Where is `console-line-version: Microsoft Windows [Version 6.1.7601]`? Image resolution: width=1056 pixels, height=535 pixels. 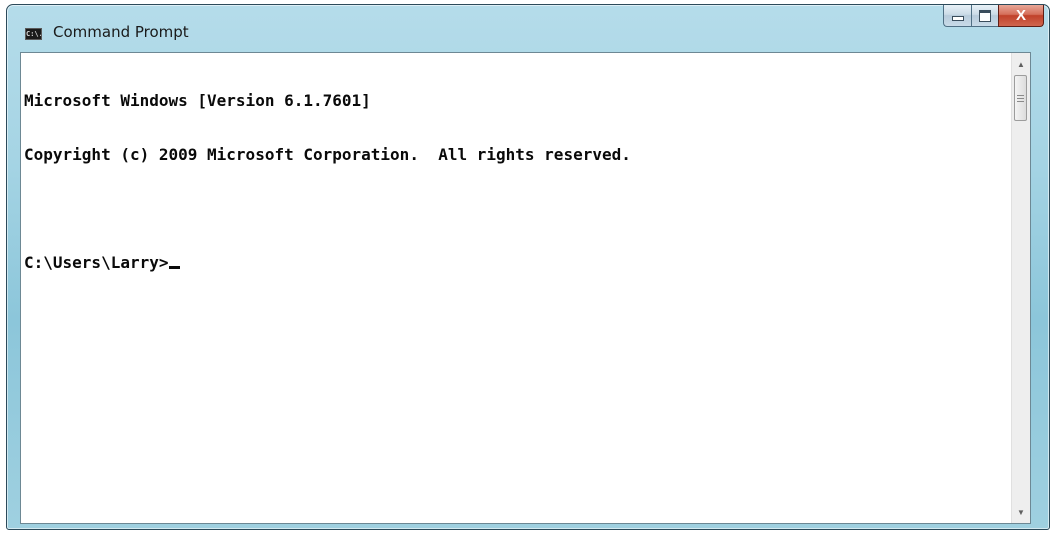 console-line-version: Microsoft Windows [Version 6.1.7601] is located at coordinates (197, 100).